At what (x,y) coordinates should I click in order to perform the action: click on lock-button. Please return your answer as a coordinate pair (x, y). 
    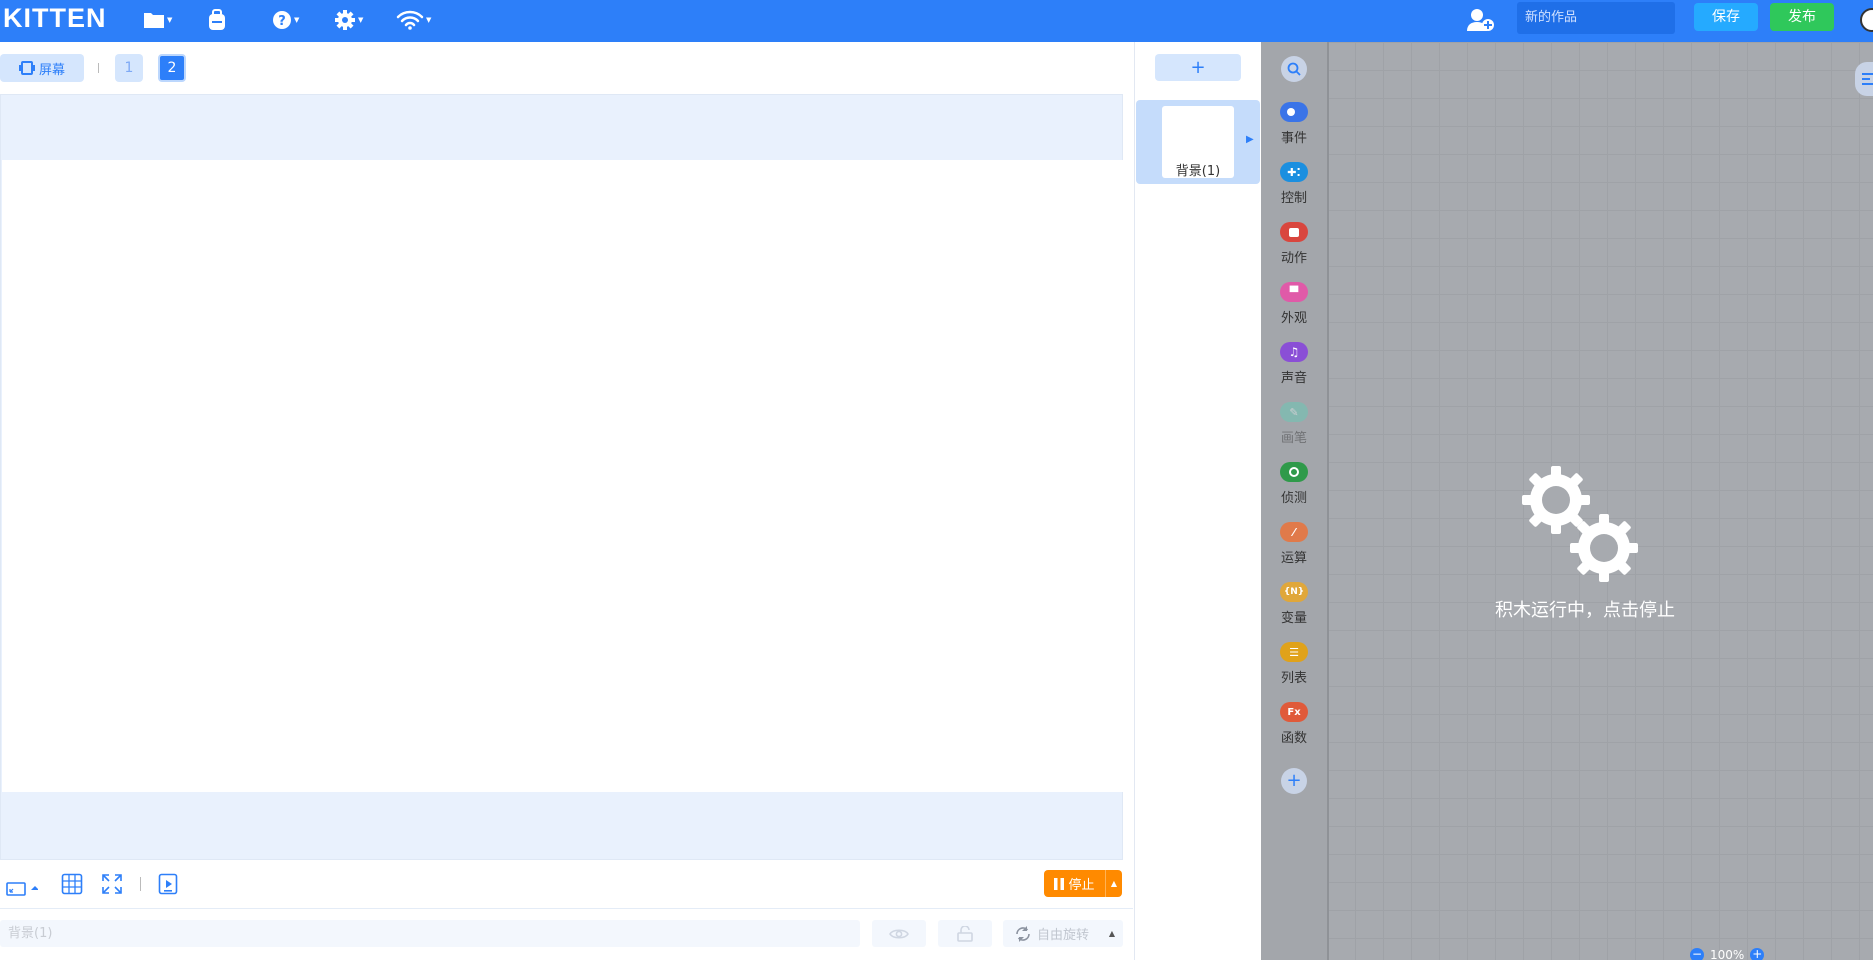
    Looking at the image, I should click on (965, 933).